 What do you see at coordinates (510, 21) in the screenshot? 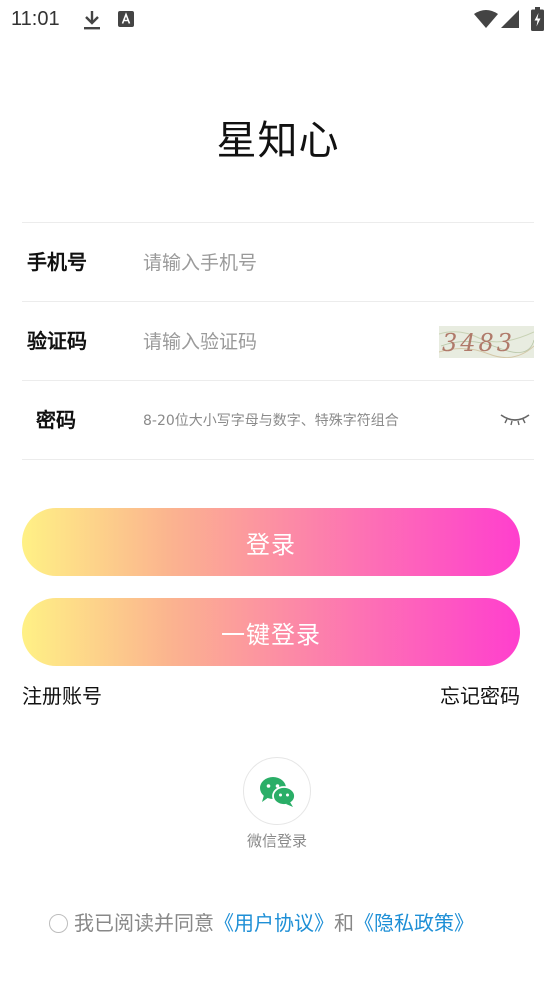
I see `signal-icon` at bounding box center [510, 21].